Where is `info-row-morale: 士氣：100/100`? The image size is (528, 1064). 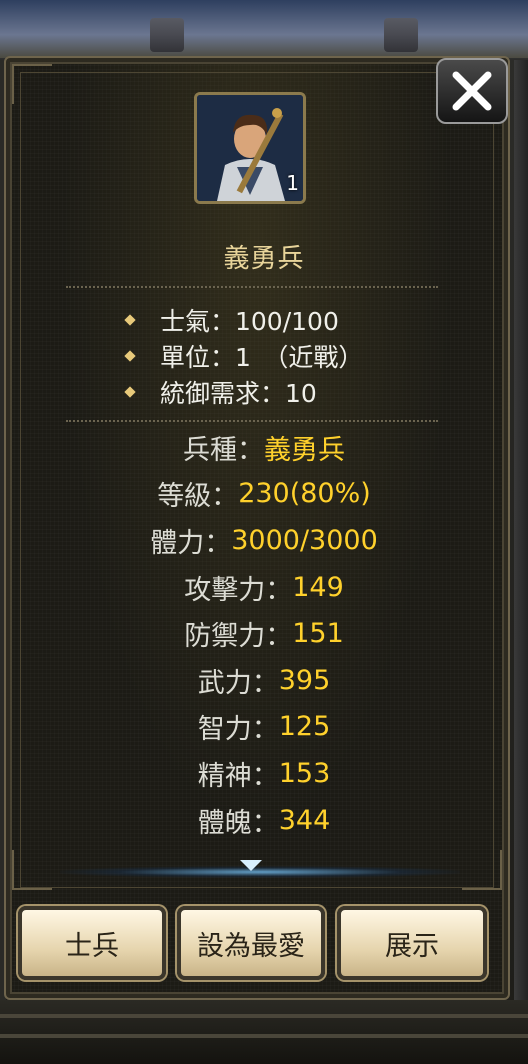
info-row-morale: 士氣：100/100 is located at coordinates (285, 320).